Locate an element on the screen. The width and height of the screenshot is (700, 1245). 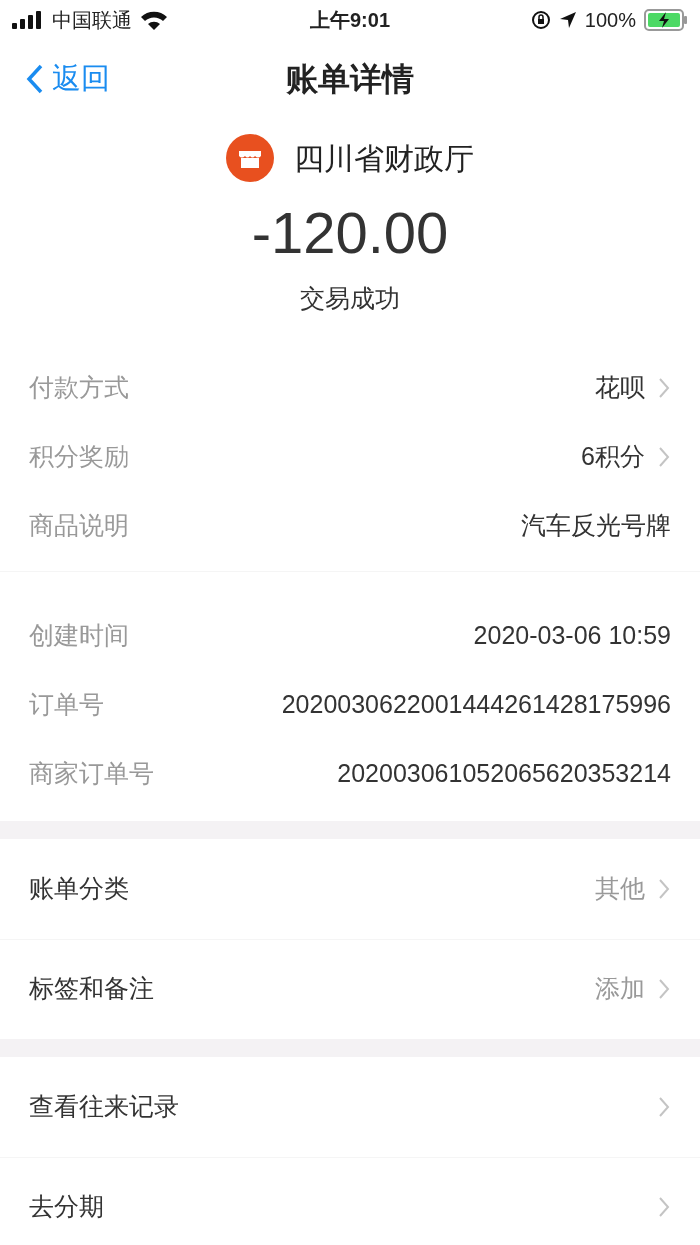
detail-label: 付款方式 is located at coordinates (79, 388).